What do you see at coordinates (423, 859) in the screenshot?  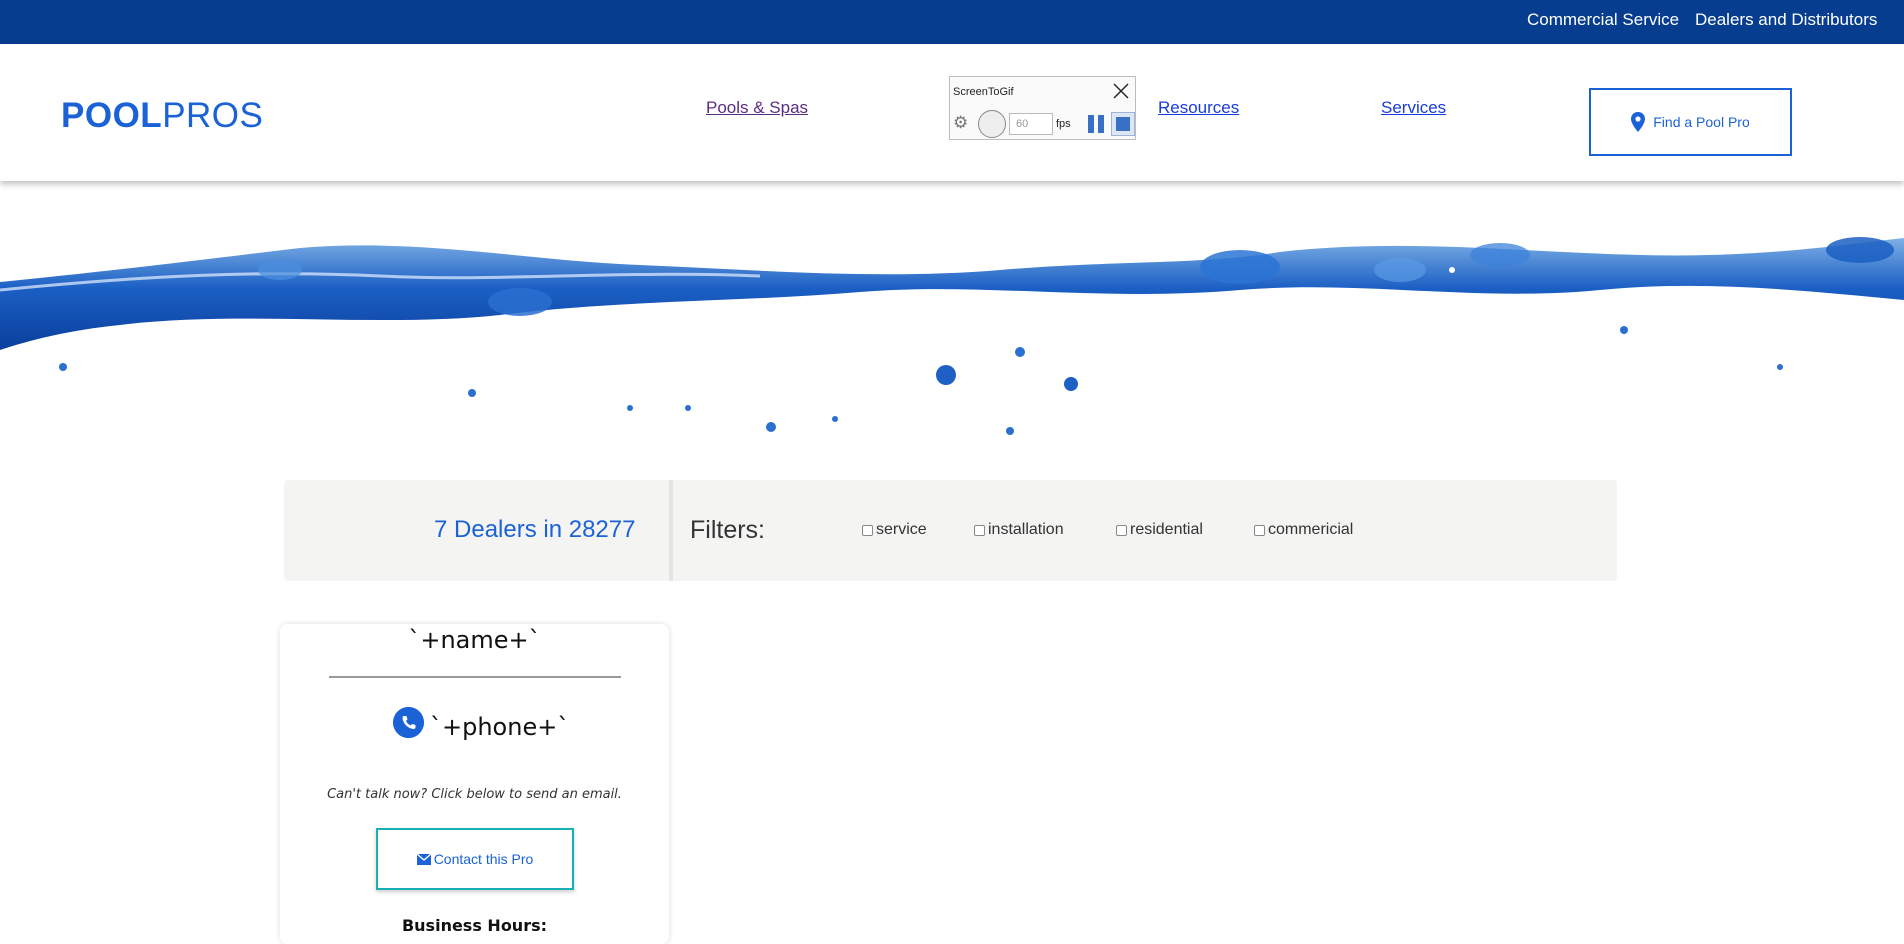 I see `envelope-icon` at bounding box center [423, 859].